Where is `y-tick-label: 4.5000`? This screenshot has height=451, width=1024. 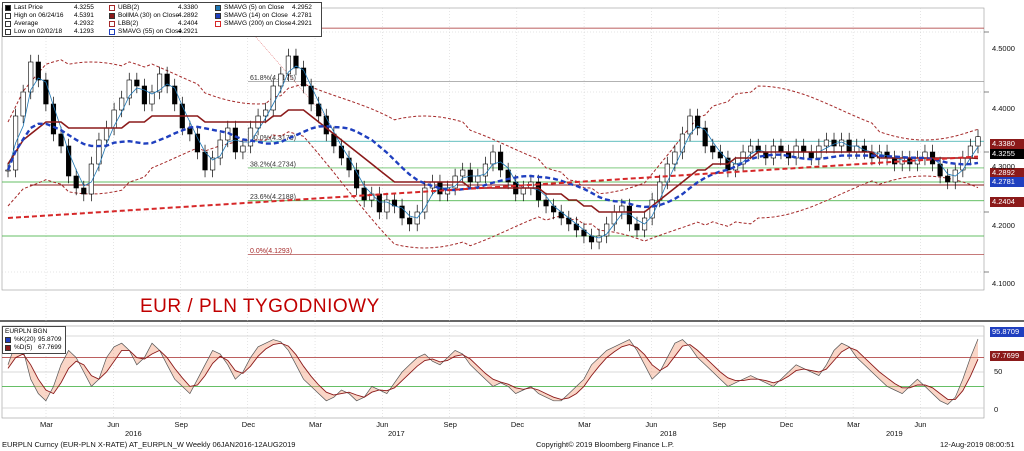
y-tick-label: 4.5000 is located at coordinates (1003, 48).